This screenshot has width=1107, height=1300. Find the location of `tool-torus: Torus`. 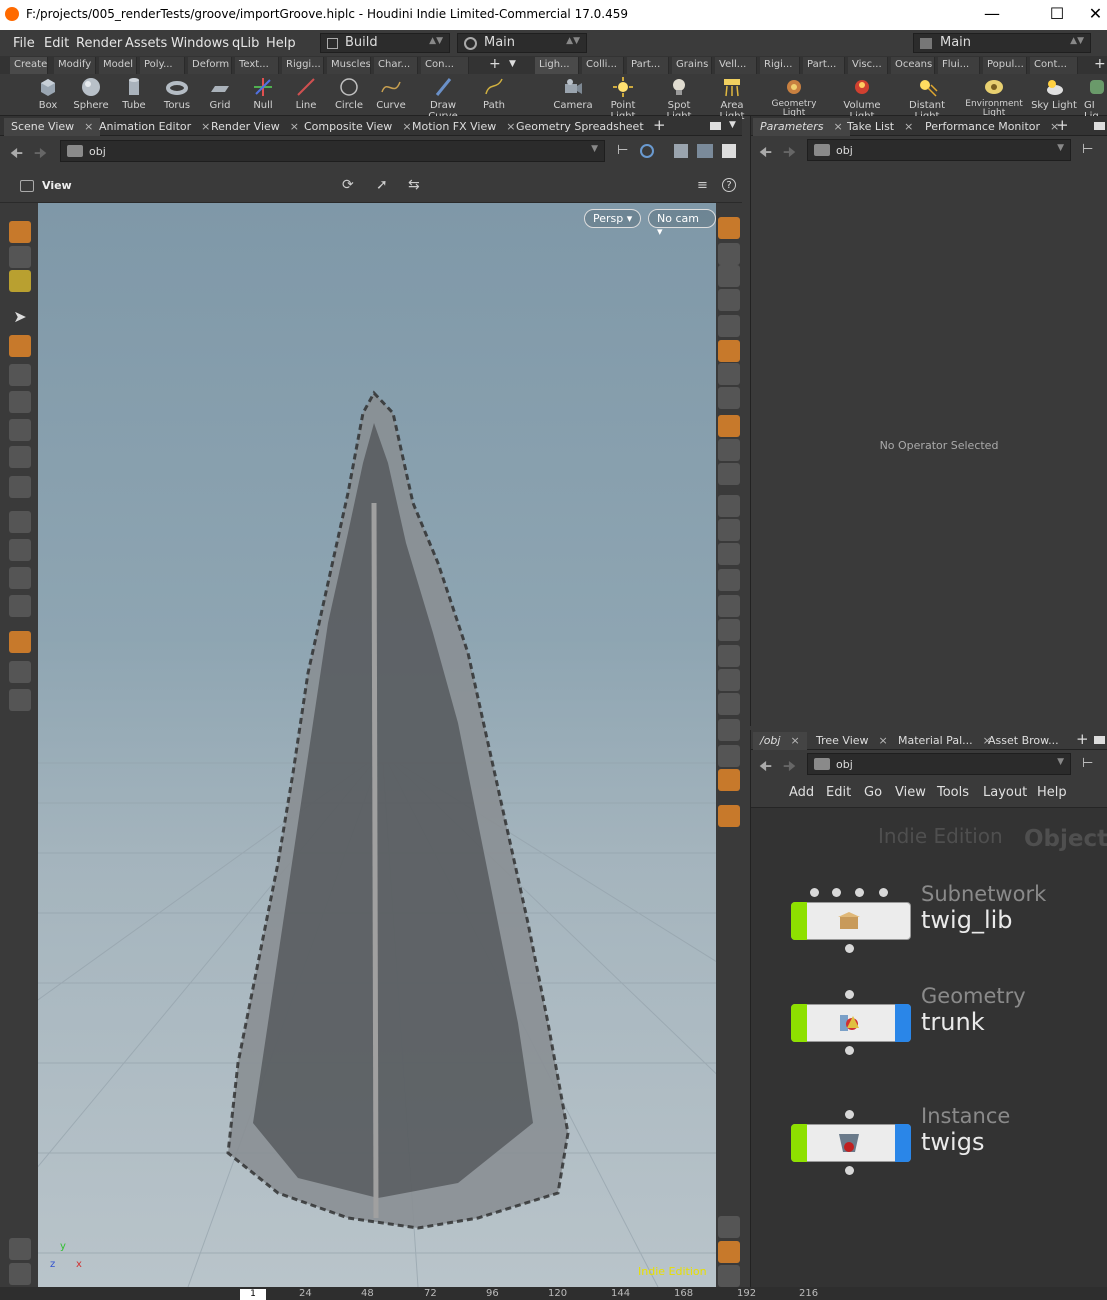

tool-torus: Torus is located at coordinates (177, 93).